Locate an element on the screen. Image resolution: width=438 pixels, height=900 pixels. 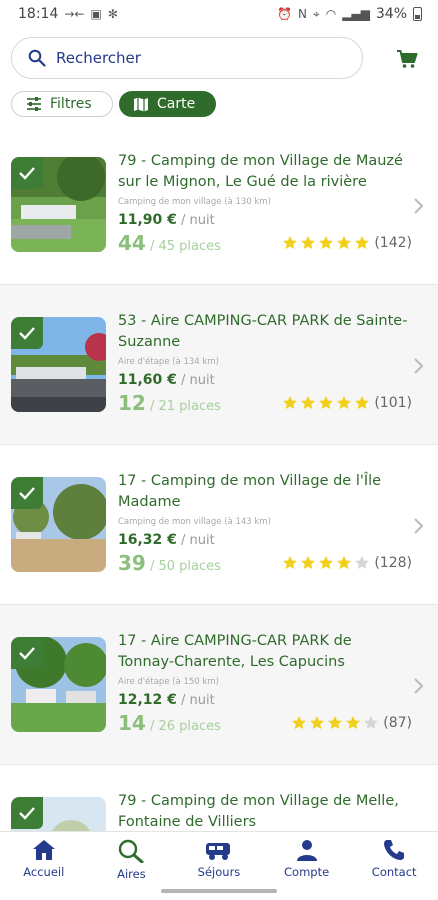
arrows-icon: →← is located at coordinates (74, 14).